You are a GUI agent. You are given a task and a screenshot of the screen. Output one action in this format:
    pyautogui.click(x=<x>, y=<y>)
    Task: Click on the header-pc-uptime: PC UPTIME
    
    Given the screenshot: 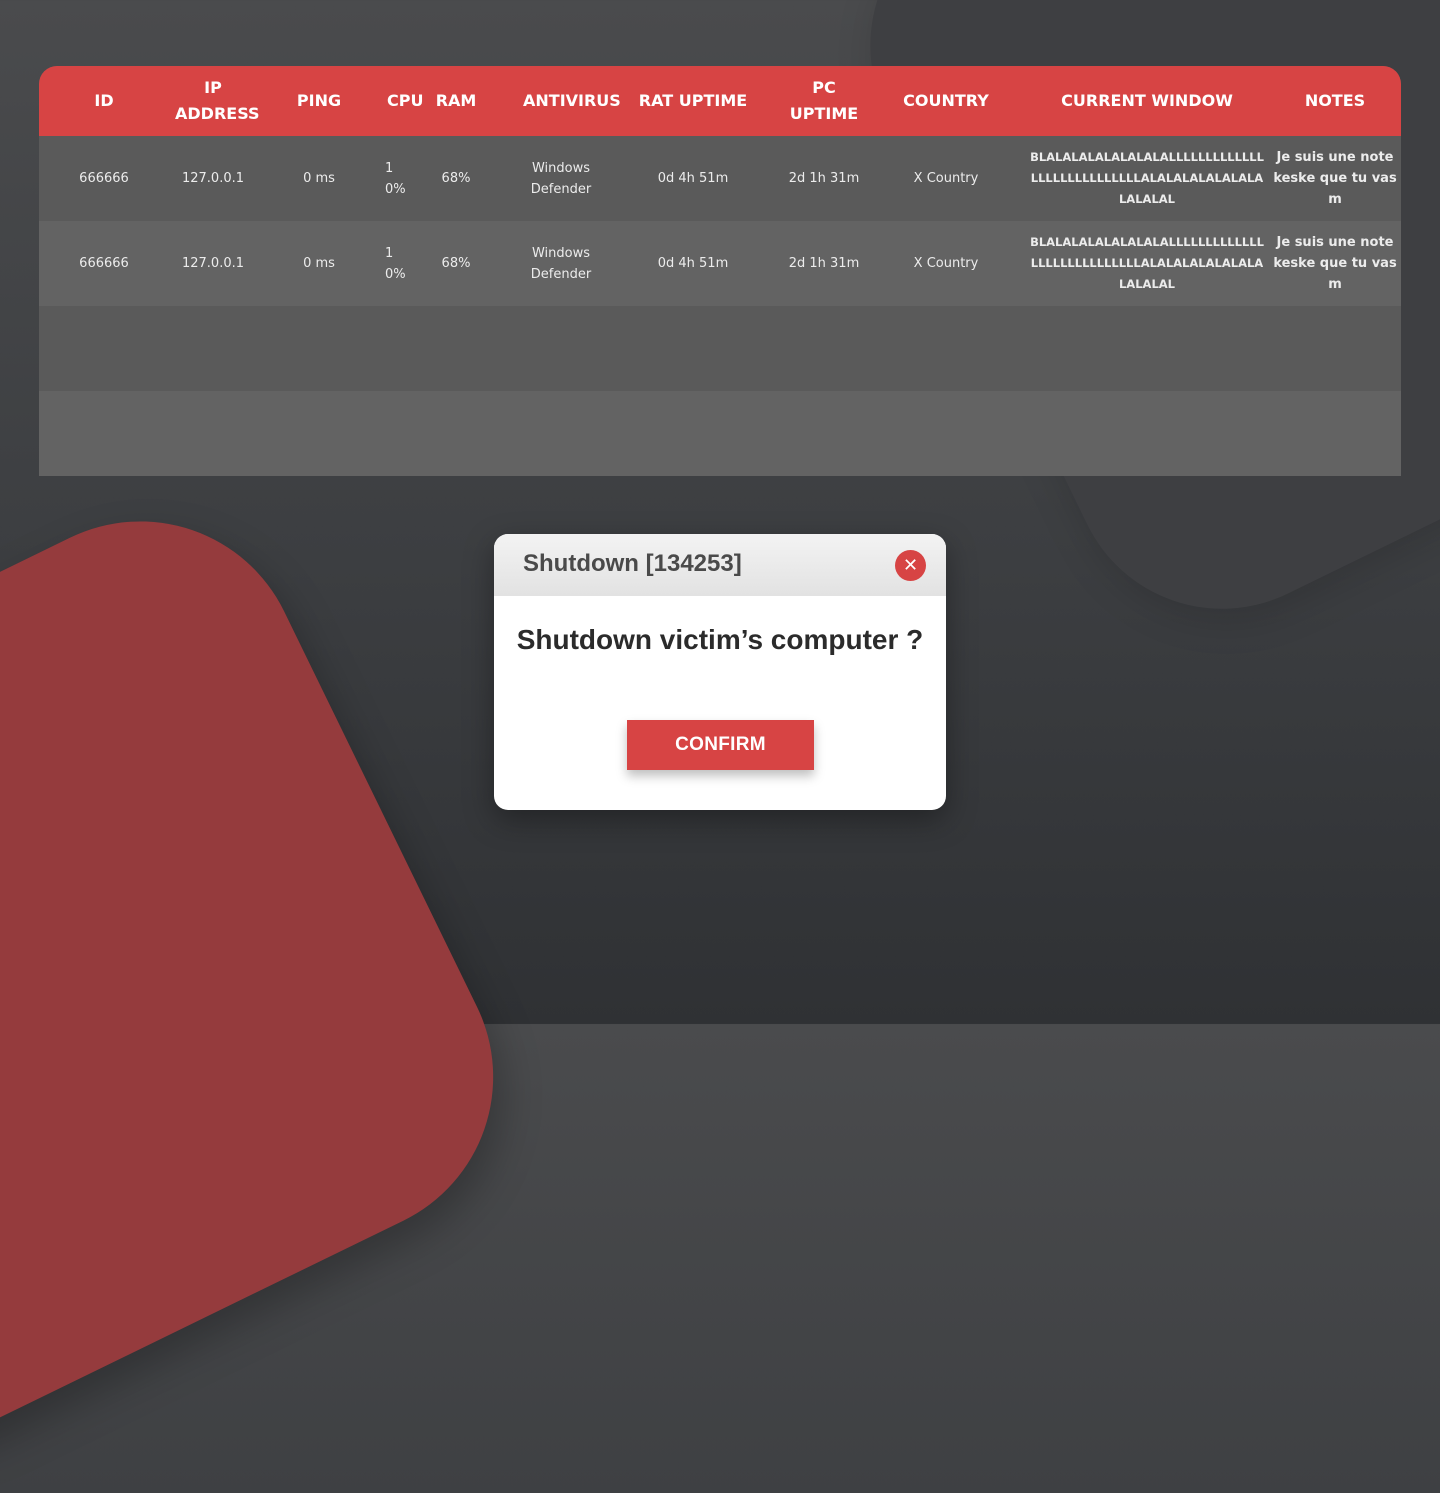 What is the action you would take?
    pyautogui.click(x=824, y=101)
    